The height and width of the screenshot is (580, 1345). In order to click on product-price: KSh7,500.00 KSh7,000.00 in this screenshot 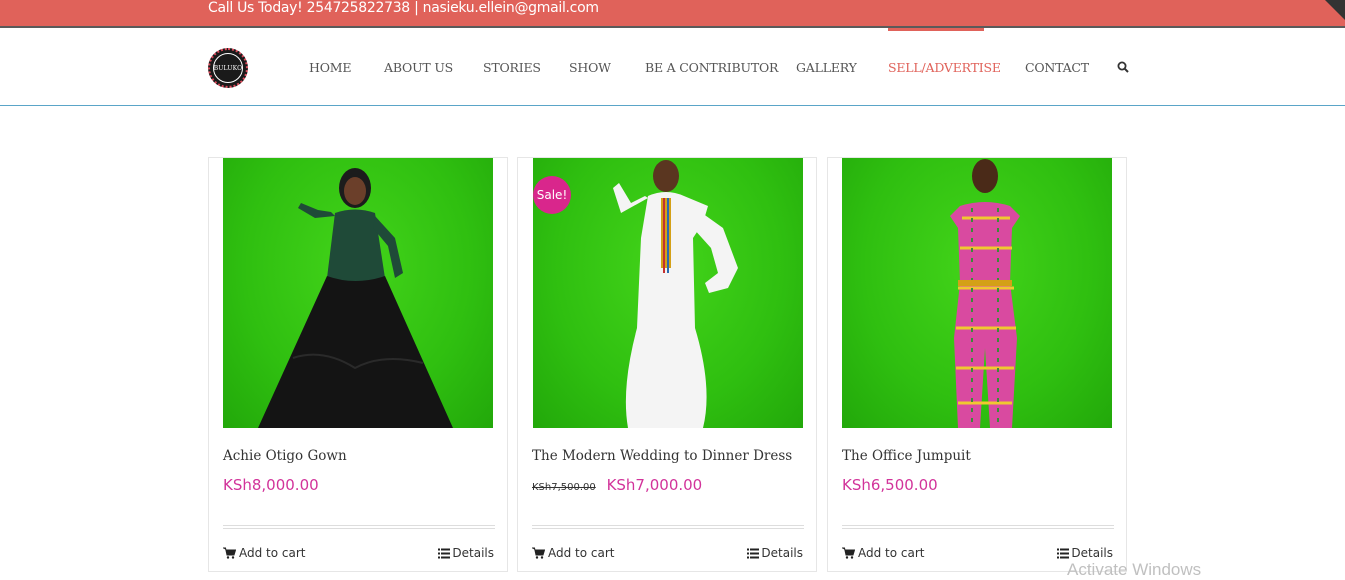, I will do `click(617, 485)`.